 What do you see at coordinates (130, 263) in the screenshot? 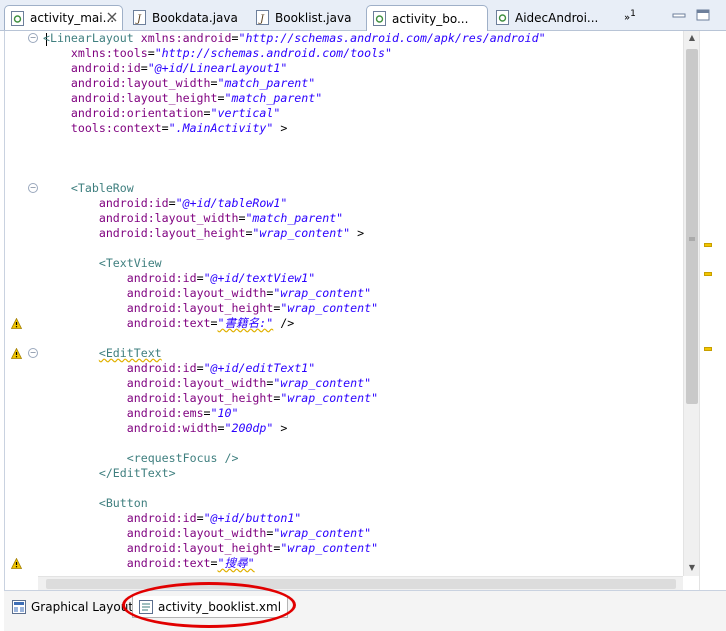
I see `code-token: <TextView` at bounding box center [130, 263].